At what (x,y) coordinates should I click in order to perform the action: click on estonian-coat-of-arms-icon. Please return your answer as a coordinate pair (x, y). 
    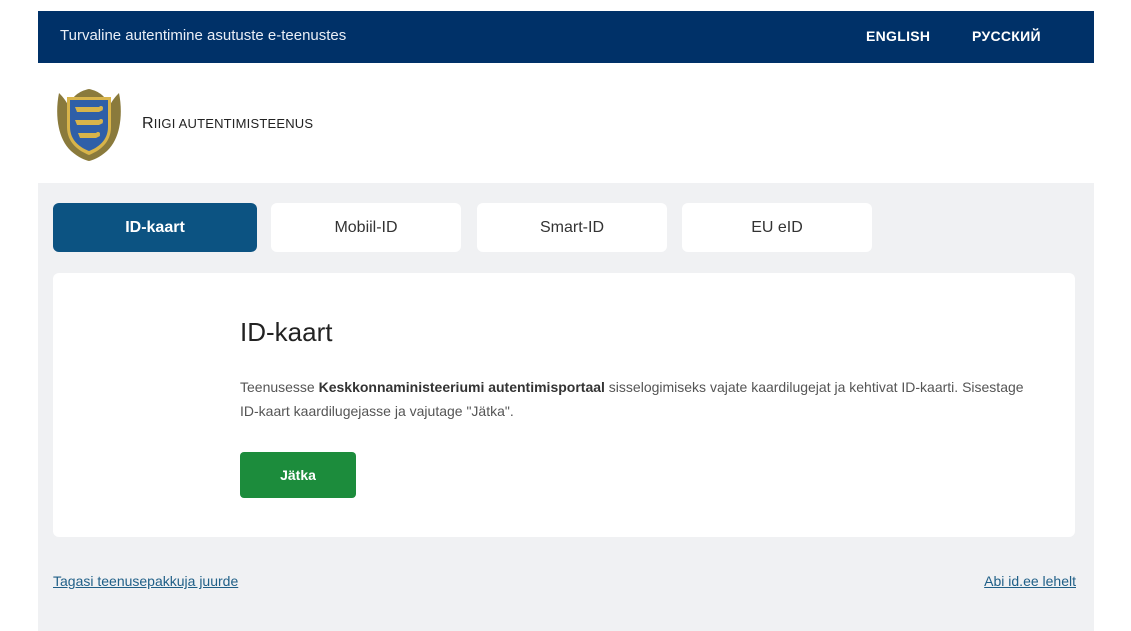
    Looking at the image, I should click on (89, 125).